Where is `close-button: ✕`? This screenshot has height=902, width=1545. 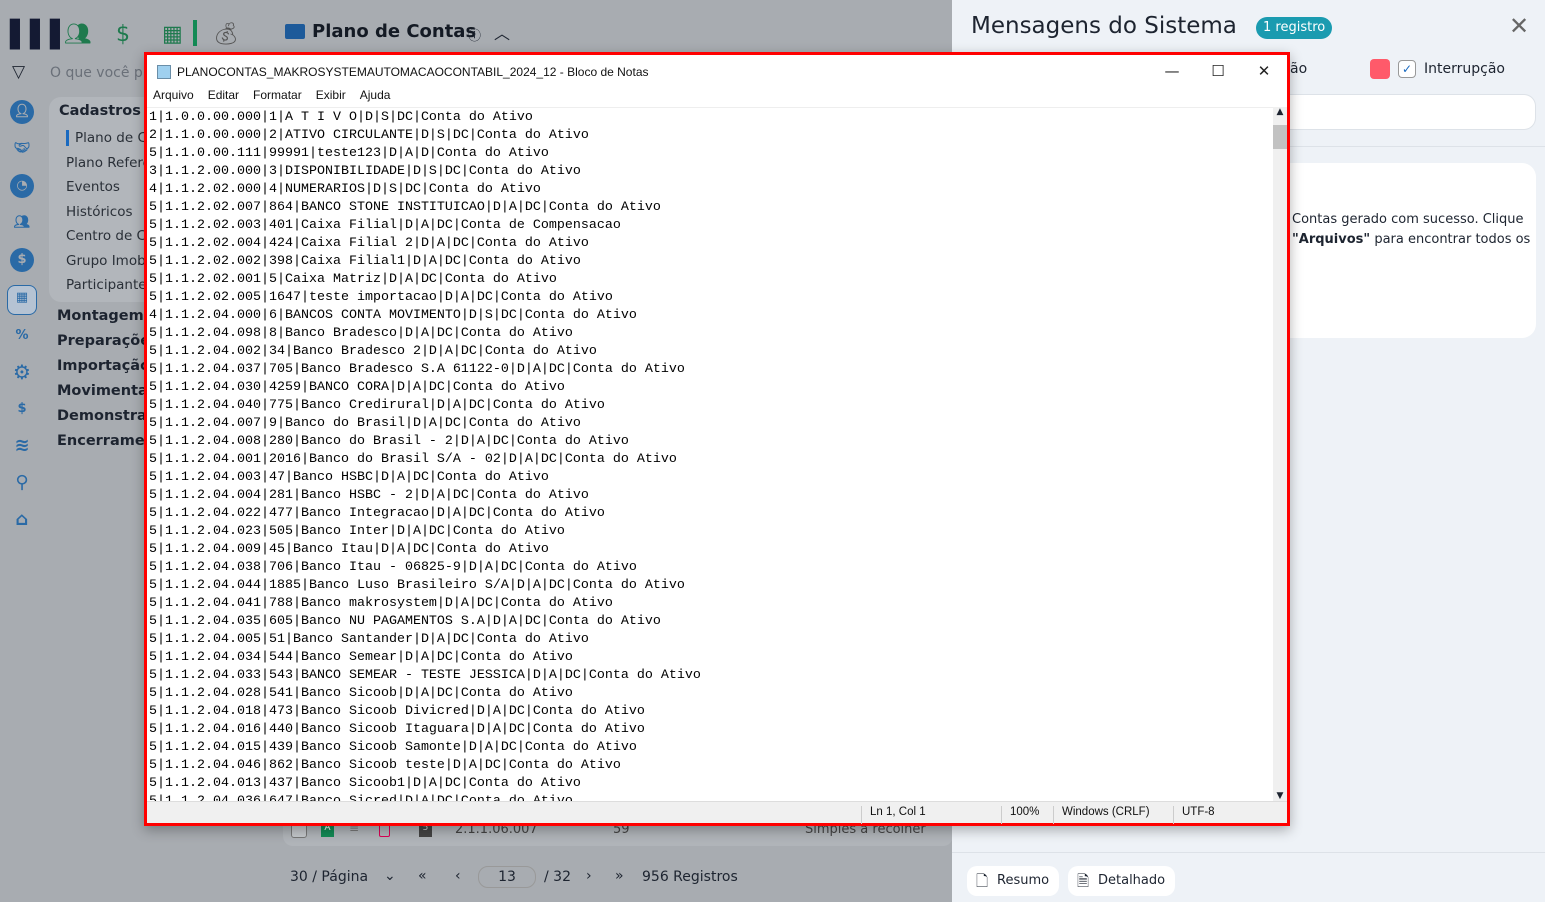 close-button: ✕ is located at coordinates (1264, 71).